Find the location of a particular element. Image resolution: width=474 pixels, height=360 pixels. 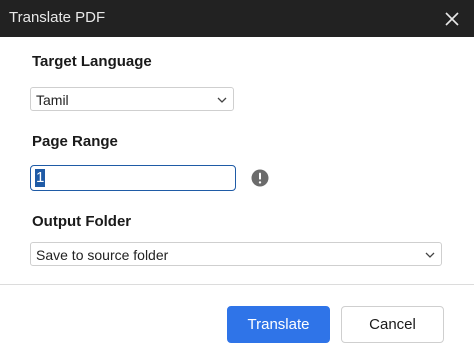

output-folder-value: Save to source folder is located at coordinates (102, 255).